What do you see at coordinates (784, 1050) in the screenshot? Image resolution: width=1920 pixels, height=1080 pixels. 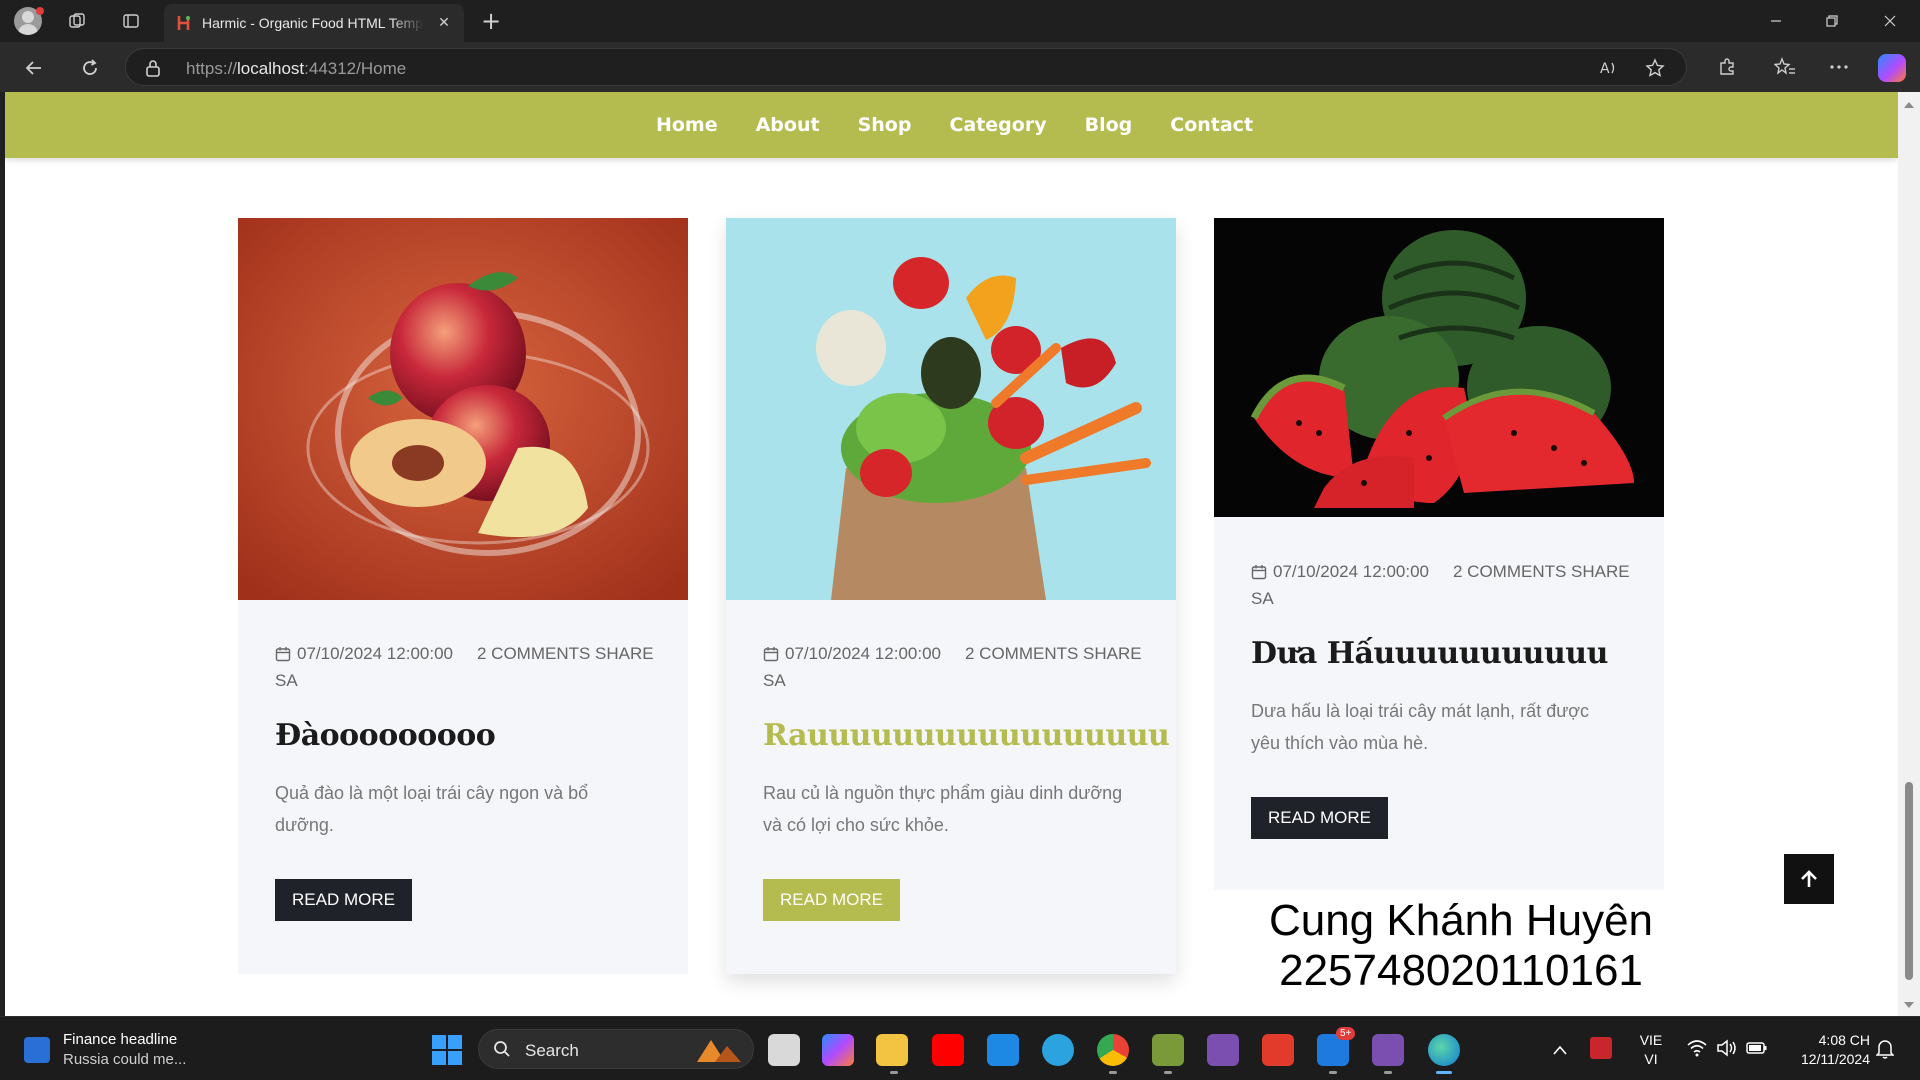 I see `task-view-icon` at bounding box center [784, 1050].